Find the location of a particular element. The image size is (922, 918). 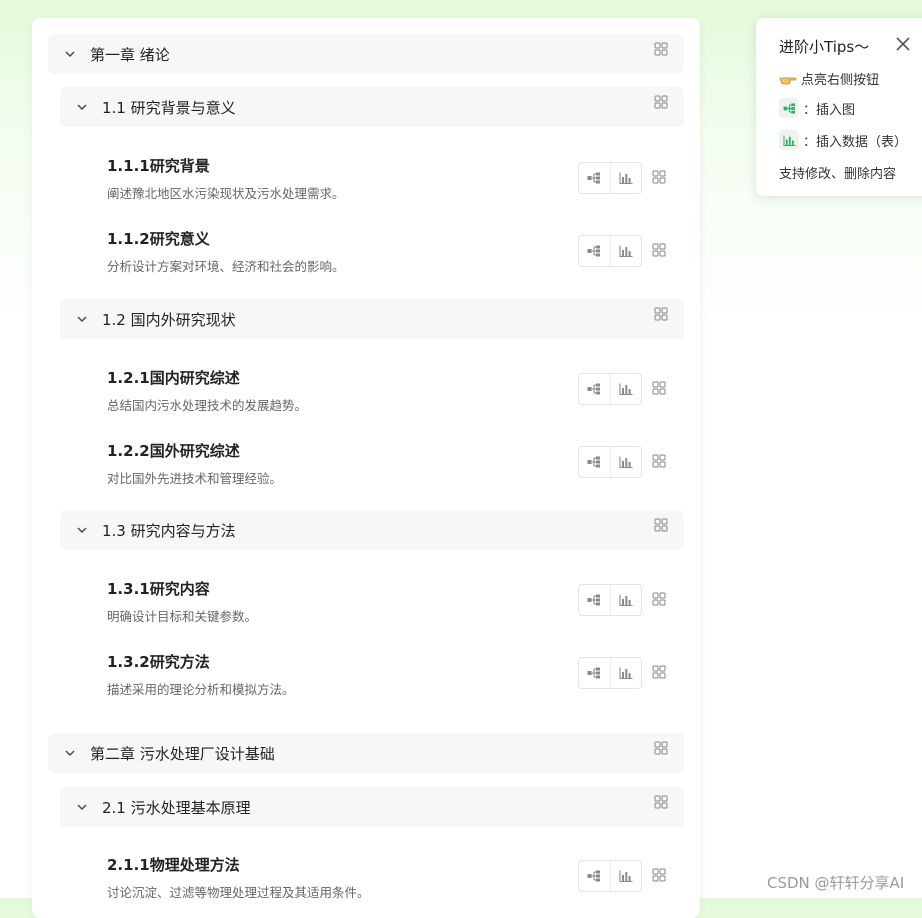

item-title: 1.3.2研究方法 is located at coordinates (158, 662).